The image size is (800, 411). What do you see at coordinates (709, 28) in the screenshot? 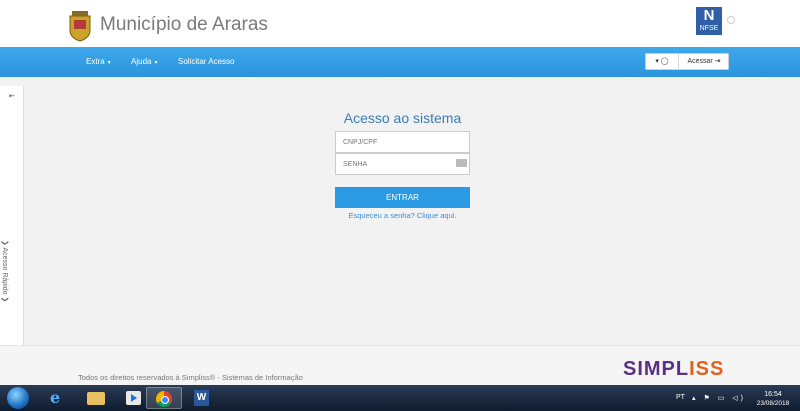
I see `nfse-badge-text: NFSE` at bounding box center [709, 28].